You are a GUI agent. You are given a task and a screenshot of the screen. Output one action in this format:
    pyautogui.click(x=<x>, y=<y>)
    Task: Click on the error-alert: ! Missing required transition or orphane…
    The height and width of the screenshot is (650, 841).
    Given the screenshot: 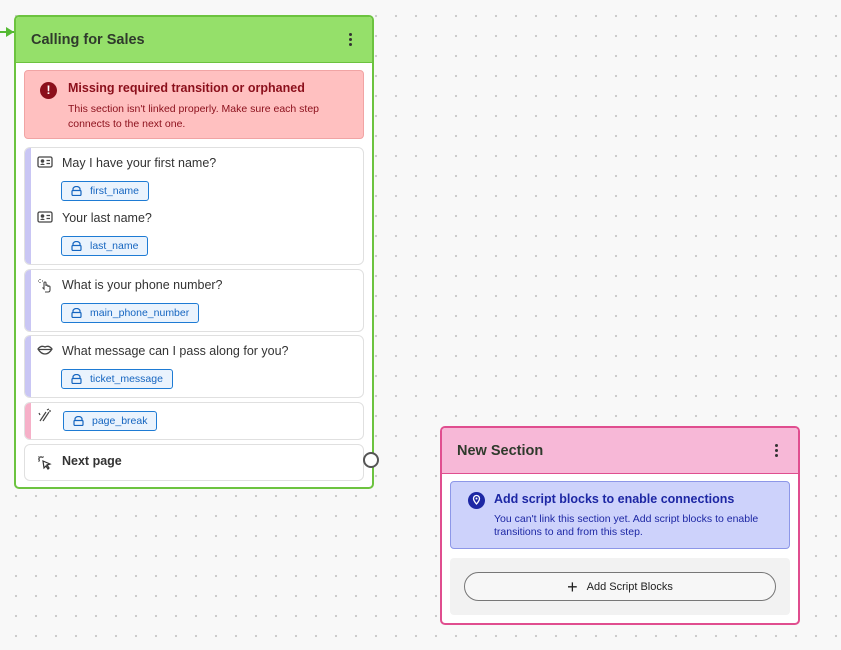 What is the action you would take?
    pyautogui.click(x=194, y=104)
    